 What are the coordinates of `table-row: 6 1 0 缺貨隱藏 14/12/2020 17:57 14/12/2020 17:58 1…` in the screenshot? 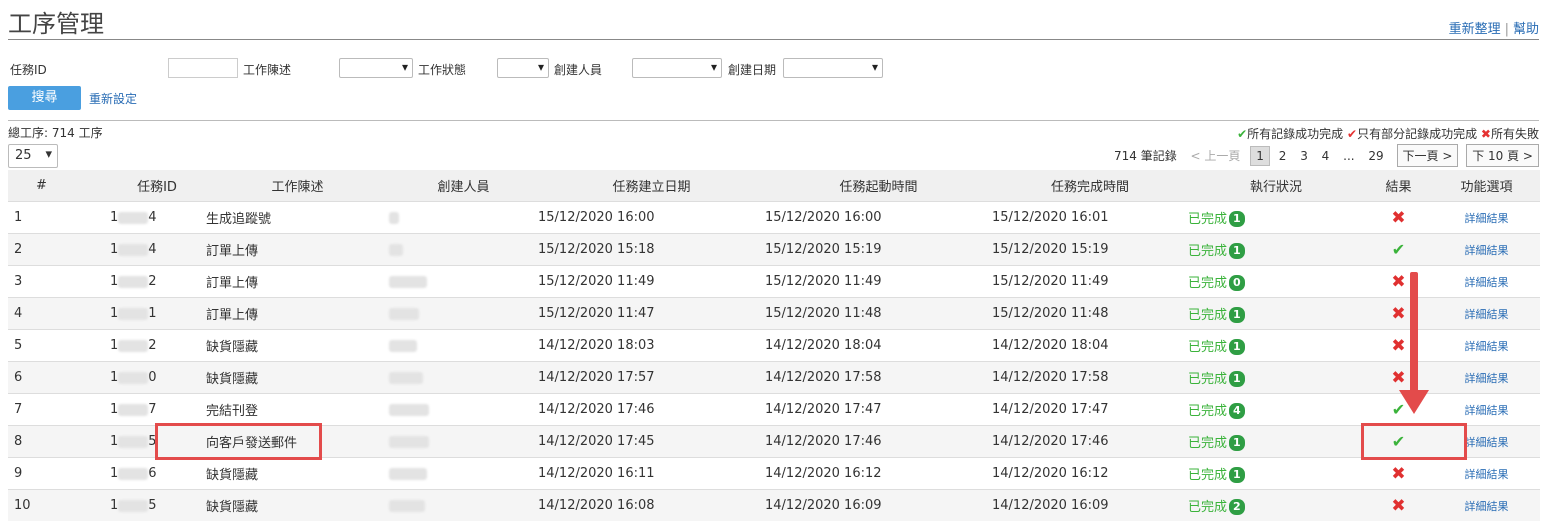 It's located at (774, 377).